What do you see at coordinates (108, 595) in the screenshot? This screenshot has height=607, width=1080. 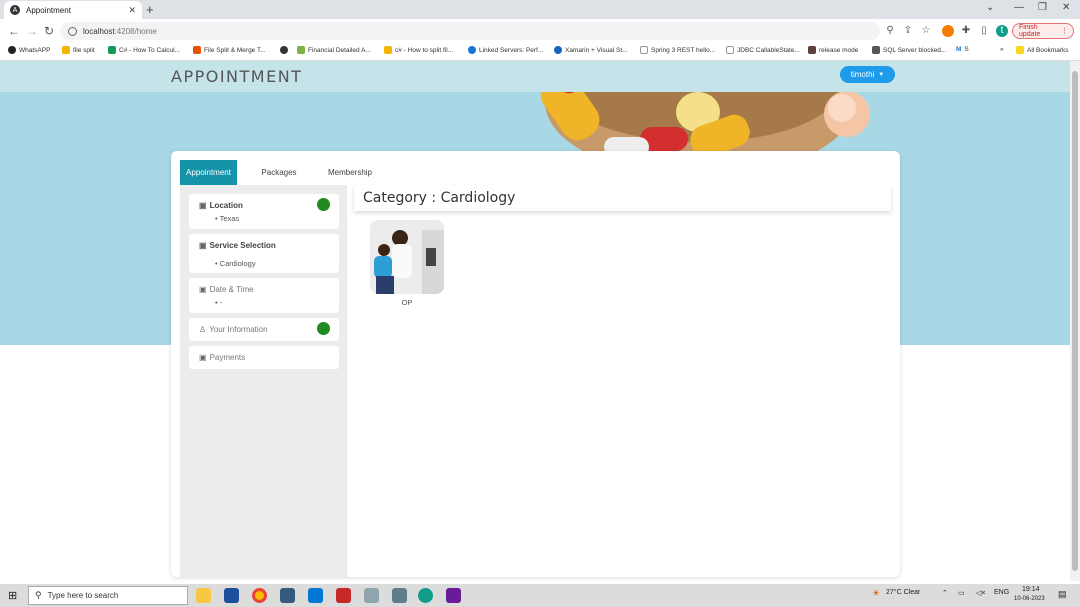 I see `taskbar-search: ⚲ Type here to search` at bounding box center [108, 595].